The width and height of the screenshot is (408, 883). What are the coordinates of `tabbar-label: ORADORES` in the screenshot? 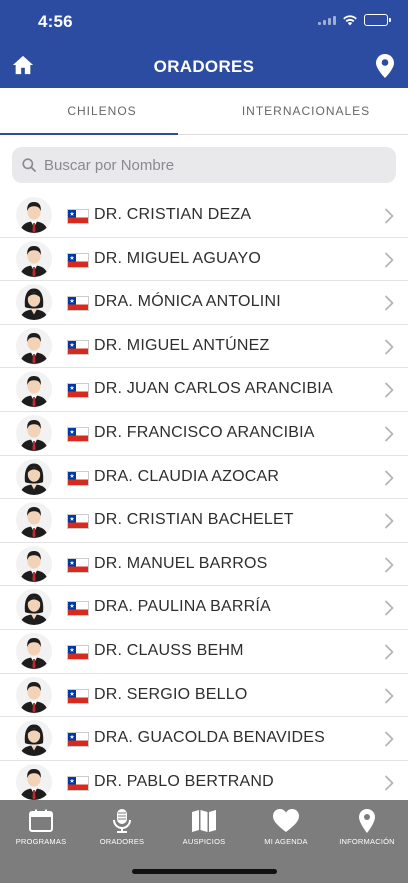 It's located at (122, 841).